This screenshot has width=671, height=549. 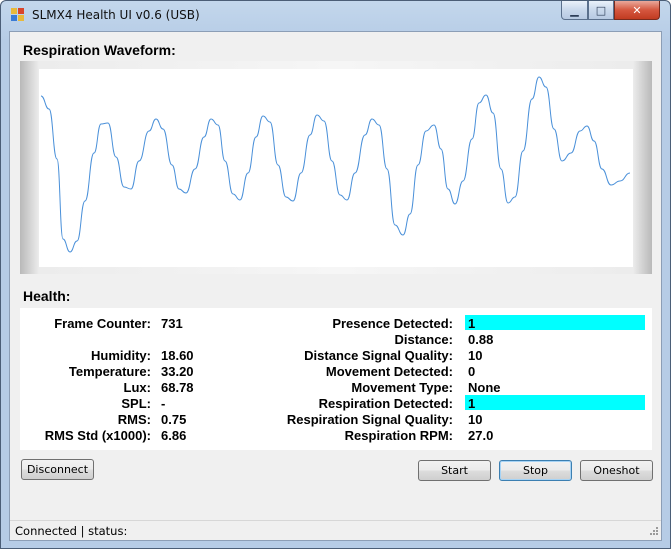 What do you see at coordinates (335, 530) in the screenshot?
I see `status-bar: Connected | status:` at bounding box center [335, 530].